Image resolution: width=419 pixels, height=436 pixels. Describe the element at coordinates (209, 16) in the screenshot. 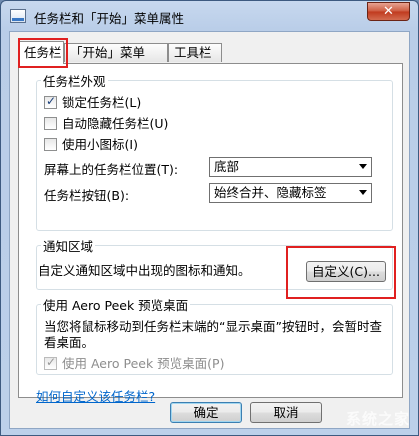

I see `title-bar: 任务栏和「开始」菜单属性 ✕` at that location.